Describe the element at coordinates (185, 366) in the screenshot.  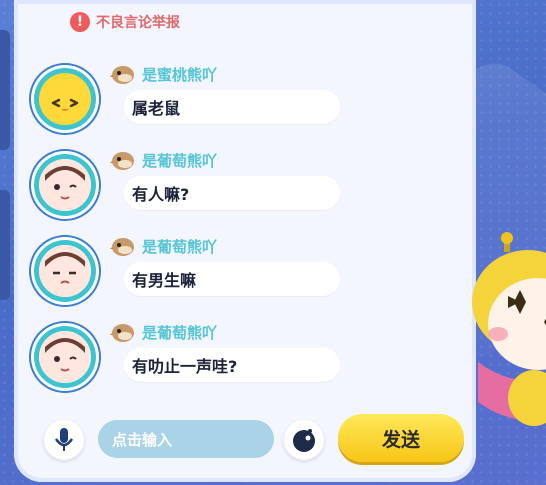
I see `message-text: 有叻止一声哇?` at that location.